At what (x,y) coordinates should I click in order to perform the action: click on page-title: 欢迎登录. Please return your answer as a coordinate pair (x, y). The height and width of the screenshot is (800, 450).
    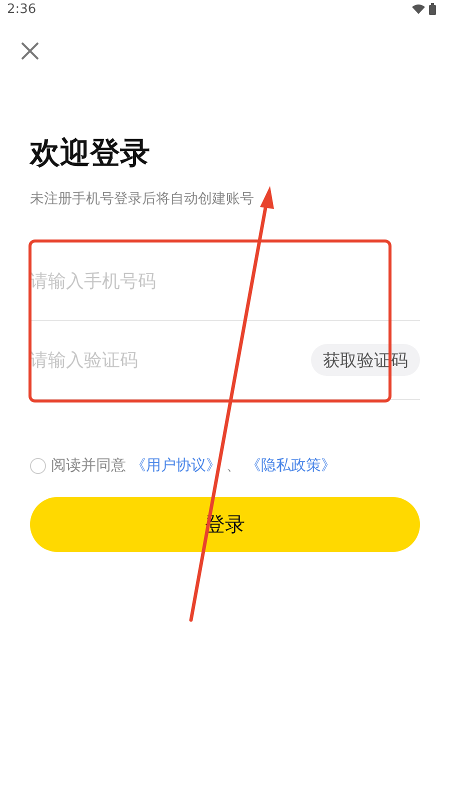
    Looking at the image, I should click on (90, 154).